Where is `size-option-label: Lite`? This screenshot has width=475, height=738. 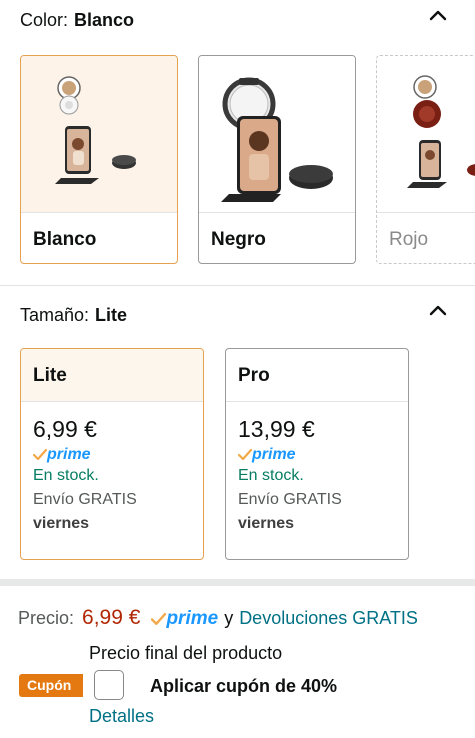
size-option-label: Lite is located at coordinates (112, 375).